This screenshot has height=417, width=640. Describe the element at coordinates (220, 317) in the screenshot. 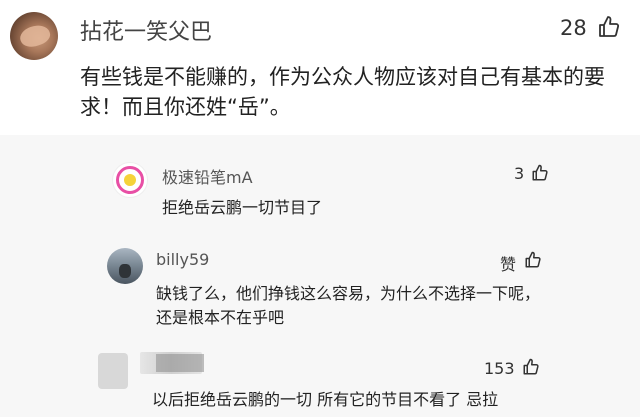

I see `reply-text-line: 还是根本不在乎吧` at that location.